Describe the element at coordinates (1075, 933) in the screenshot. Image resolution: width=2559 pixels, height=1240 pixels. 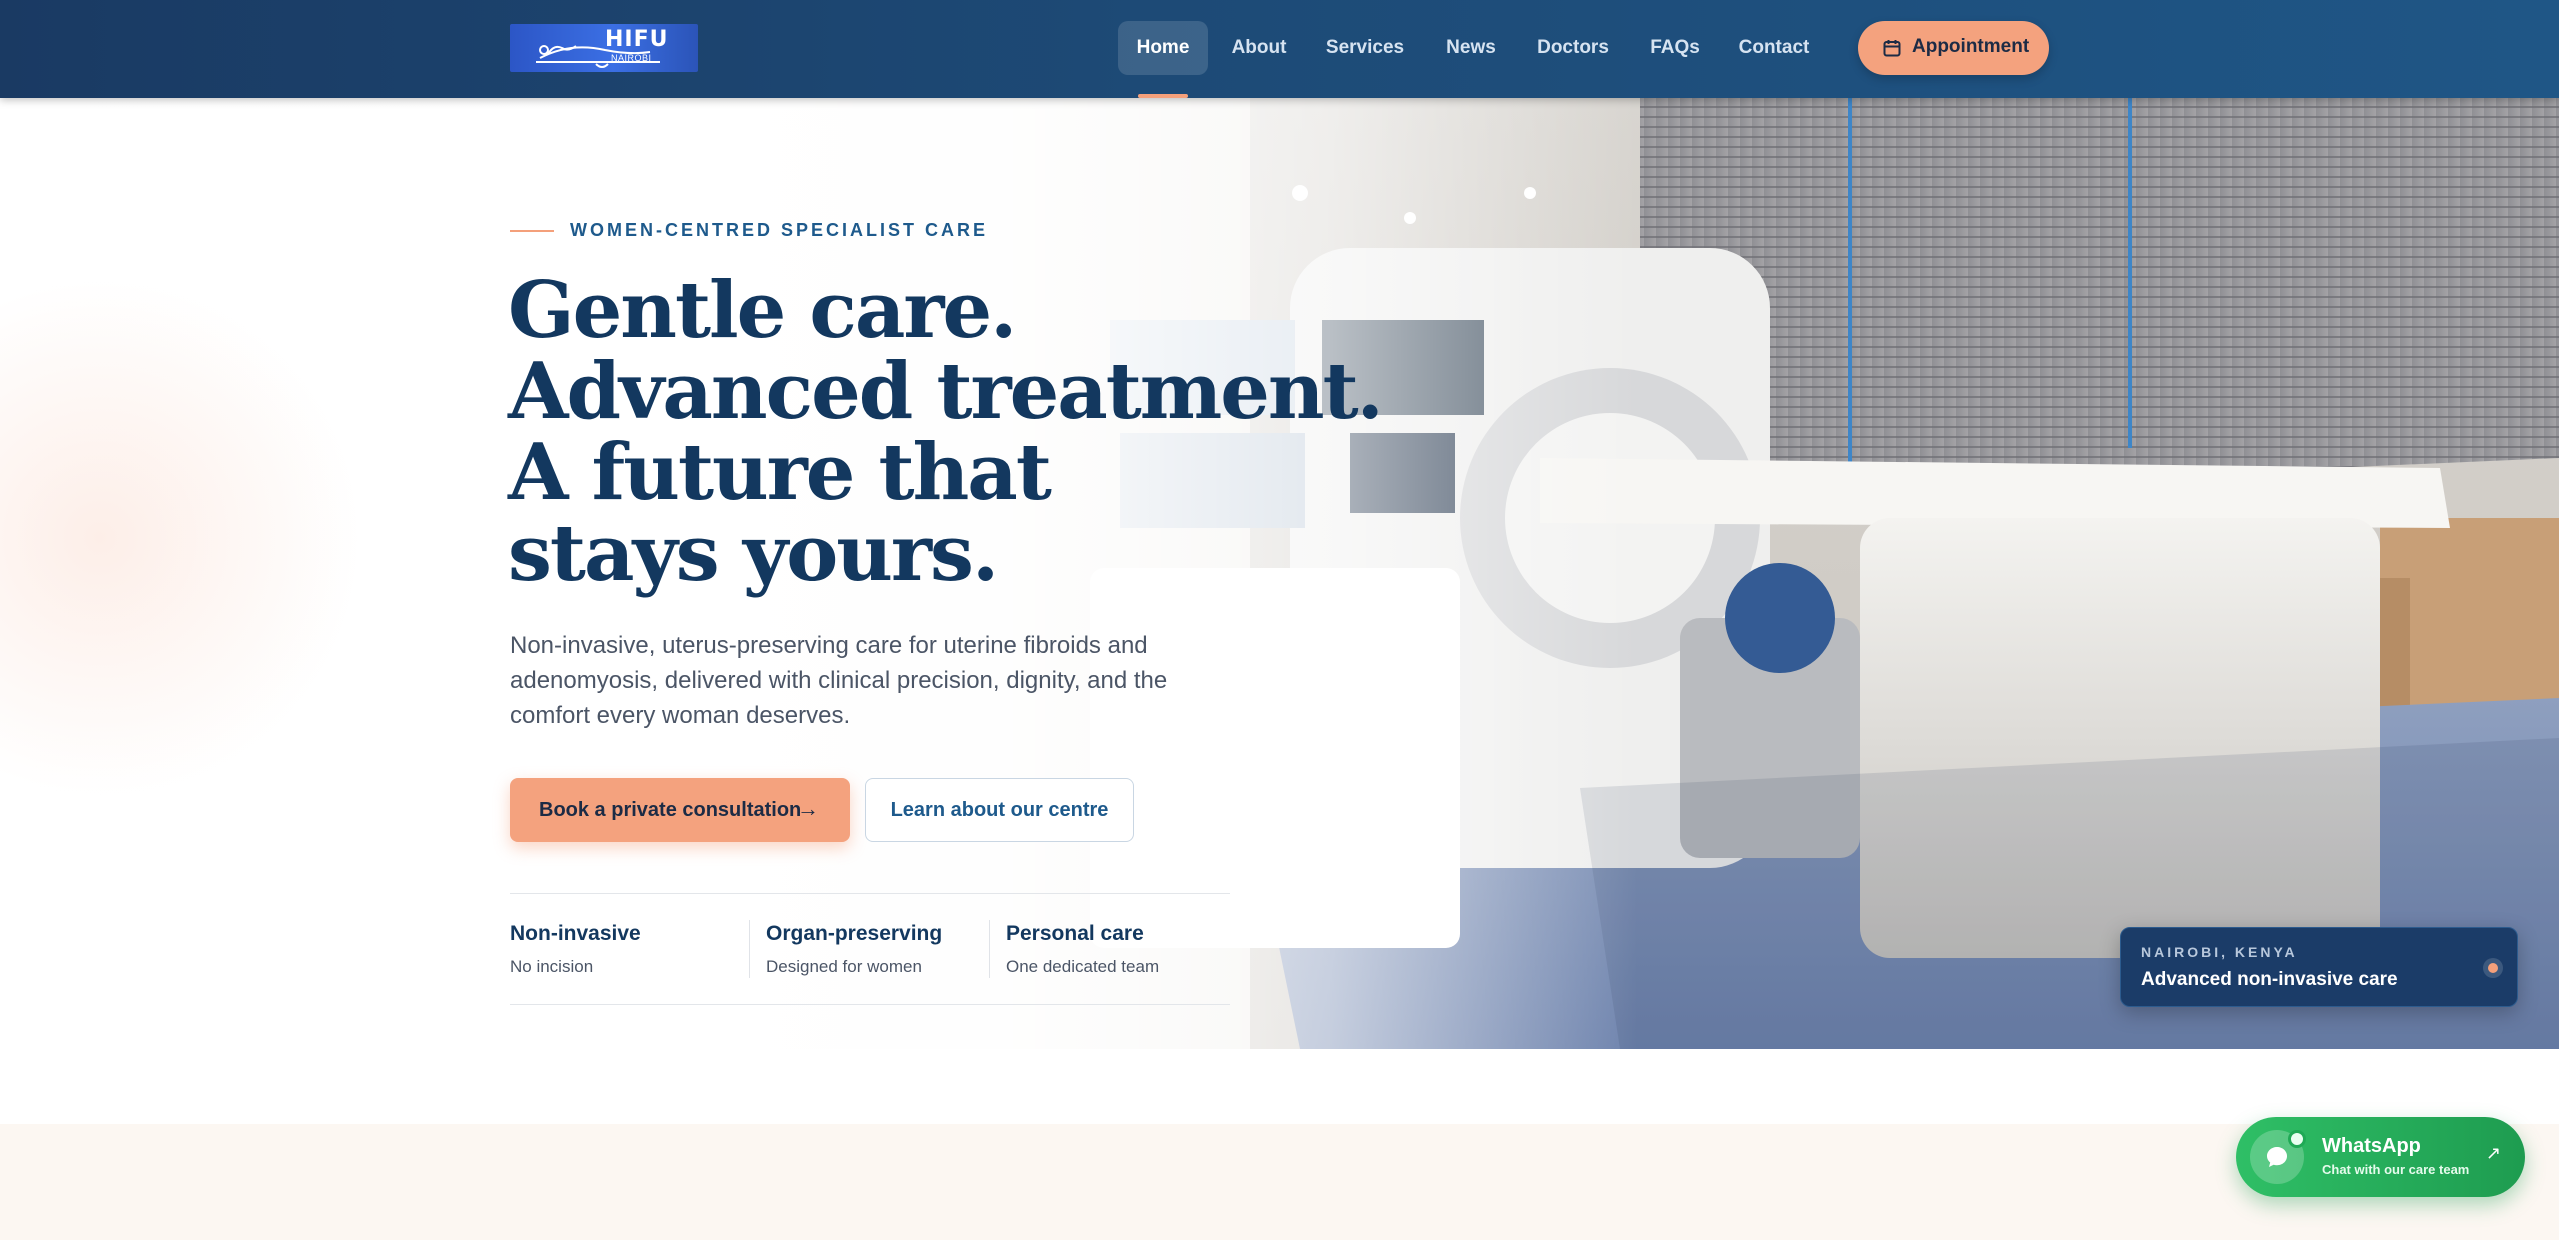
I see `feature-title: Personal care` at that location.